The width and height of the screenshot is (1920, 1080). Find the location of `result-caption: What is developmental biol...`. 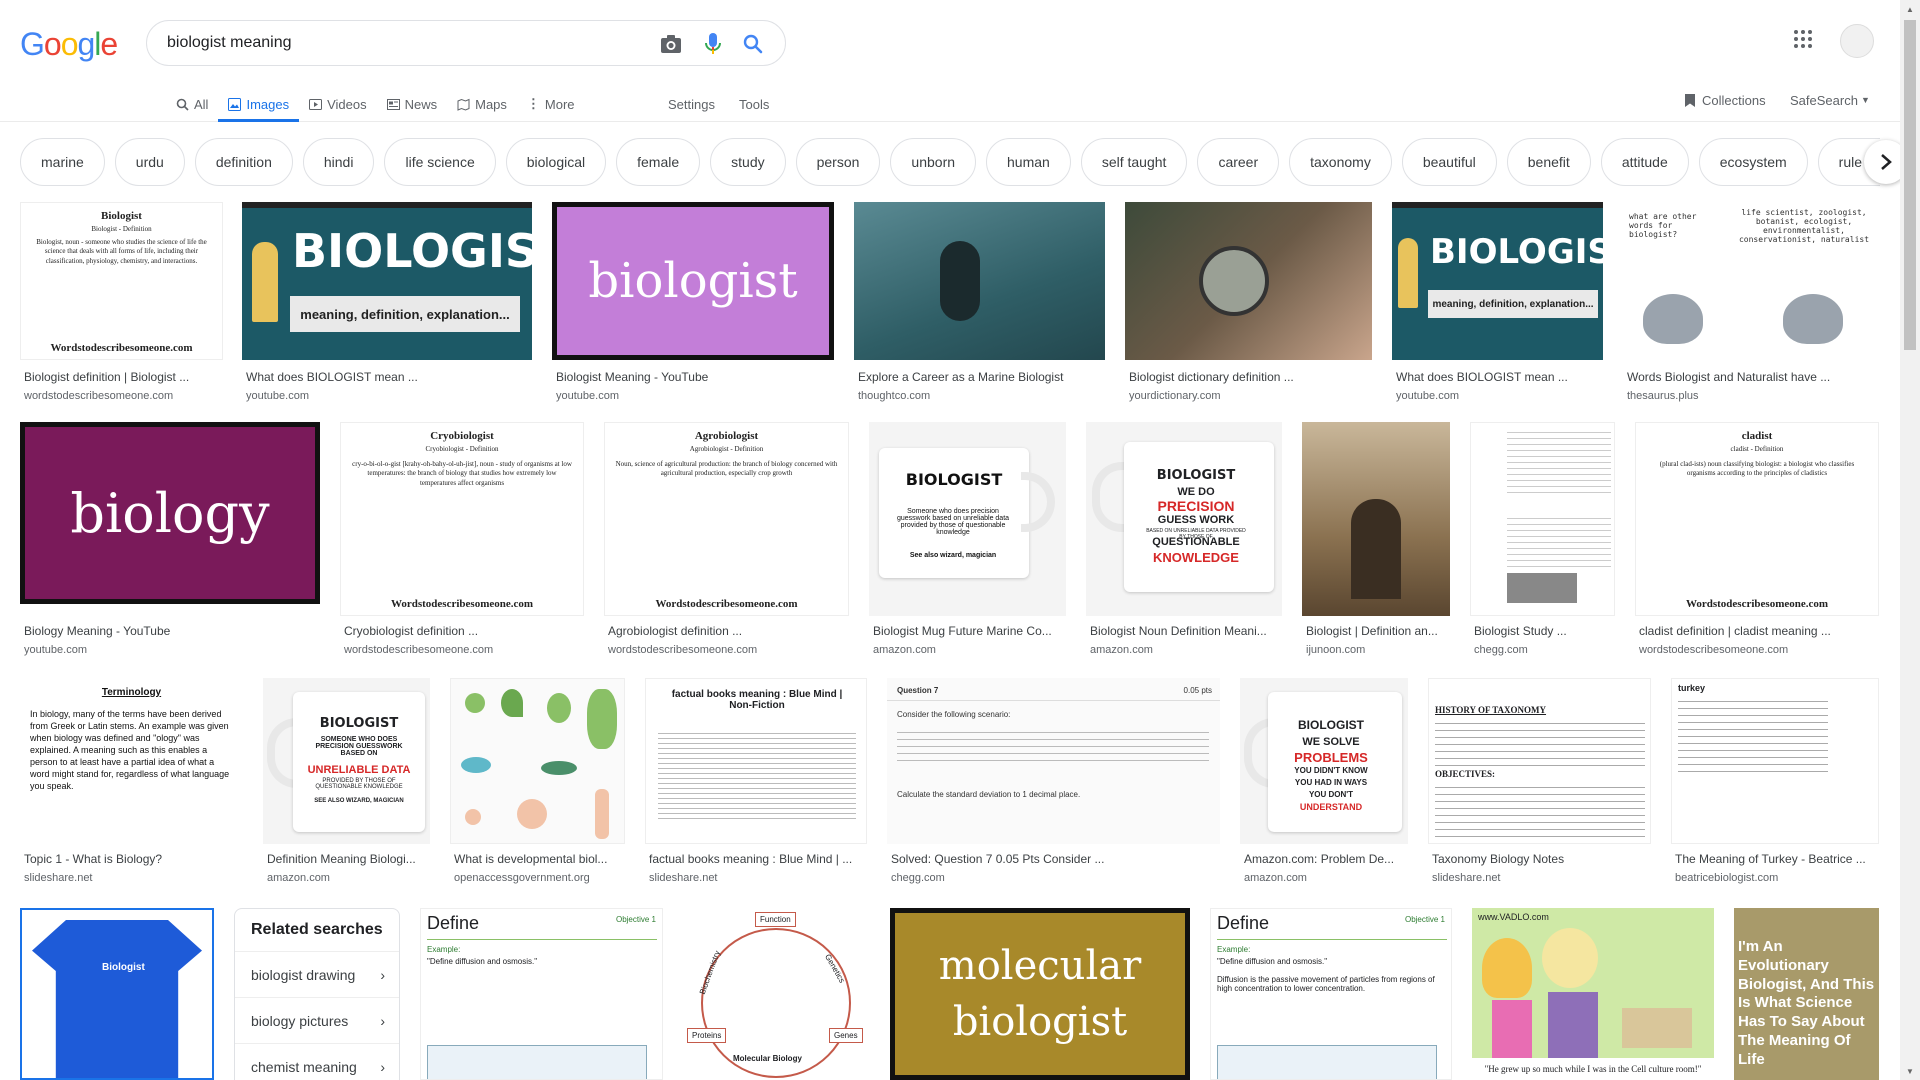

result-caption: What is developmental biol... is located at coordinates (539, 859).